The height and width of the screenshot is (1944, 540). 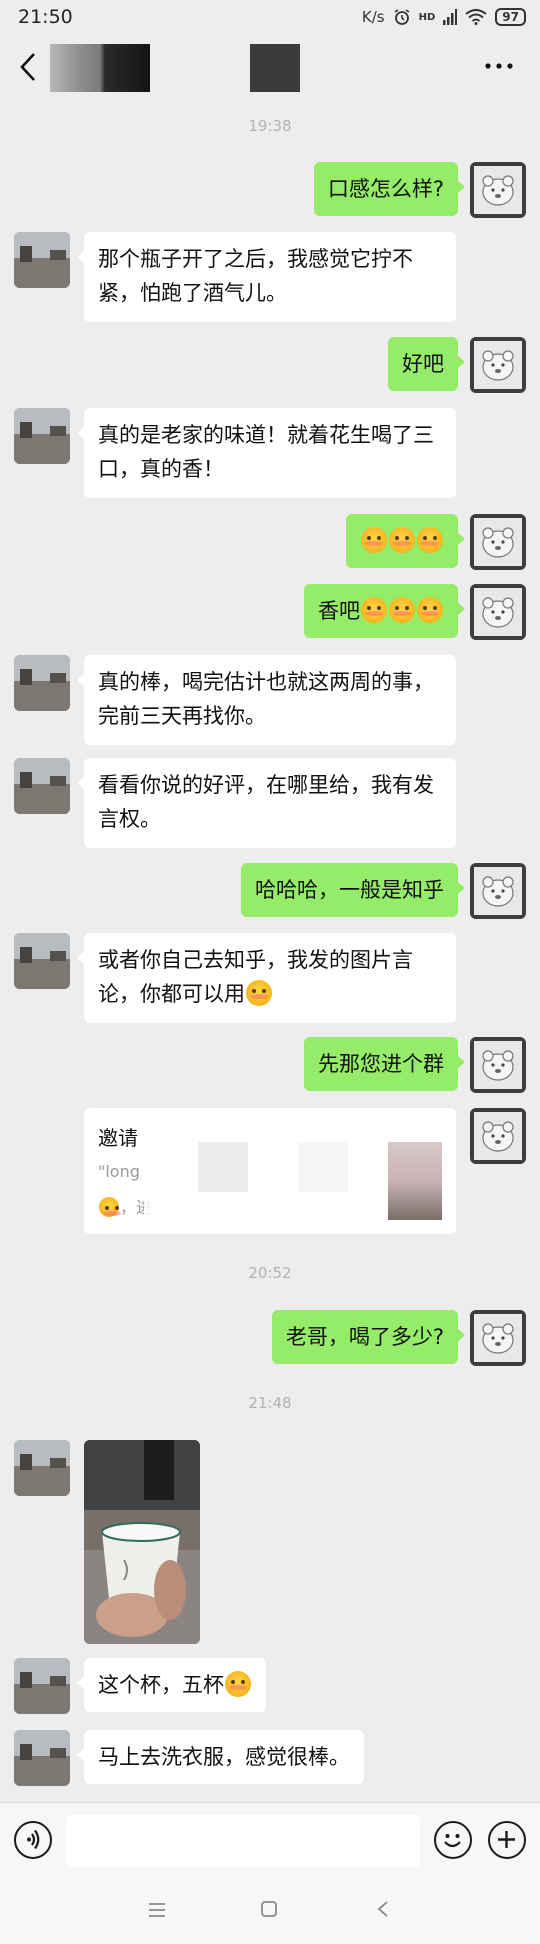 What do you see at coordinates (243, 1841) in the screenshot?
I see `message-input` at bounding box center [243, 1841].